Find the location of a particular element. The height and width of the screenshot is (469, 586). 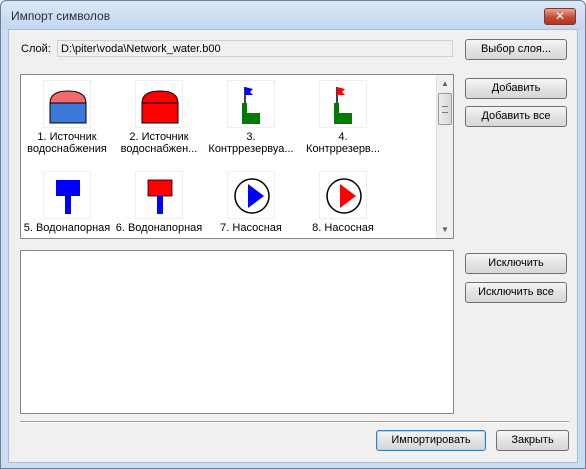

scroll-up-icon: ▲ is located at coordinates (445, 83).